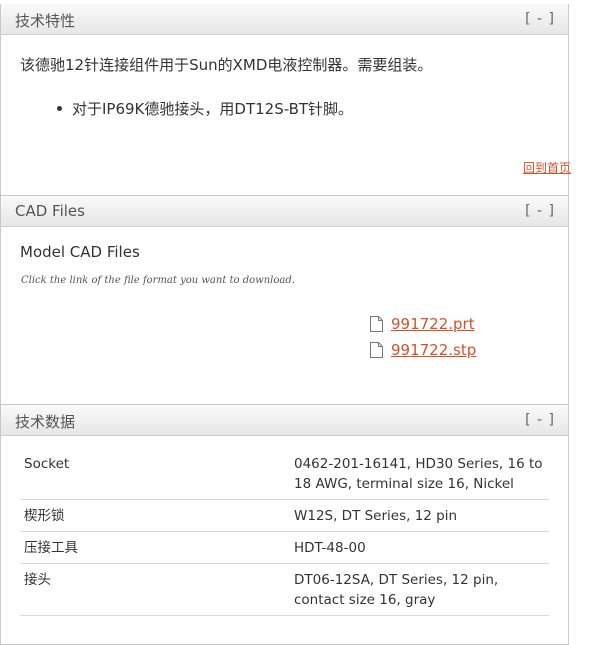  What do you see at coordinates (155, 547) in the screenshot?
I see `spec-key: 压接工具` at bounding box center [155, 547].